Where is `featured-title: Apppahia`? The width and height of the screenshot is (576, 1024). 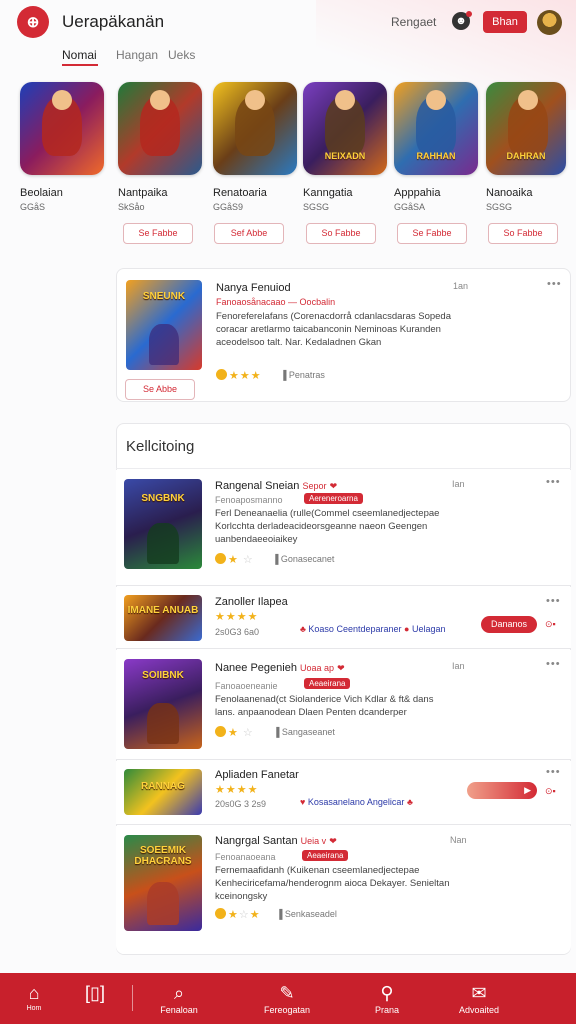 featured-title: Apppahia is located at coordinates (417, 193).